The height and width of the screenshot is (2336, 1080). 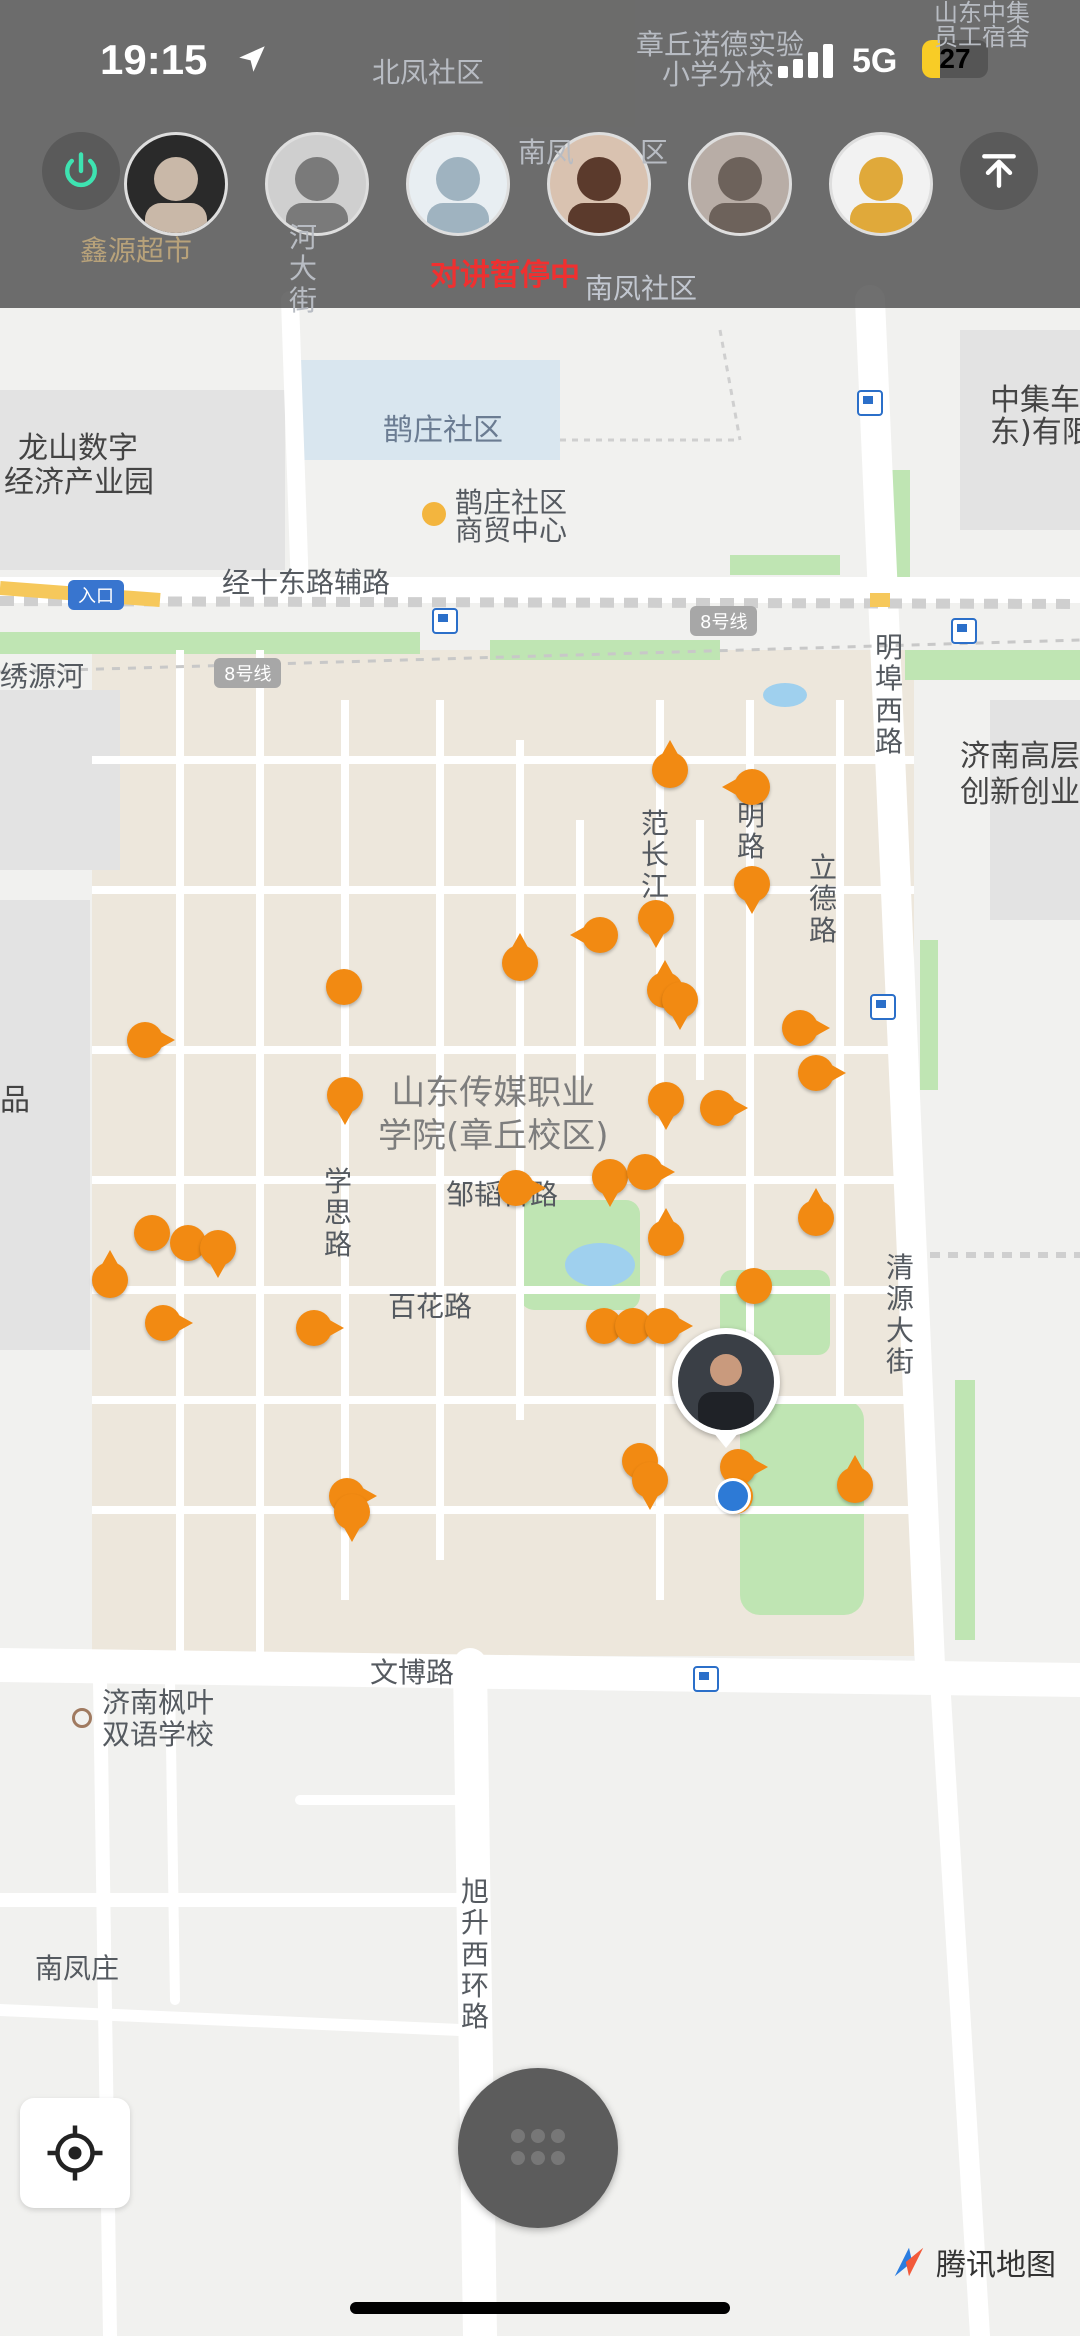 What do you see at coordinates (337, 1213) in the screenshot?
I see `map-label: 学思路` at bounding box center [337, 1213].